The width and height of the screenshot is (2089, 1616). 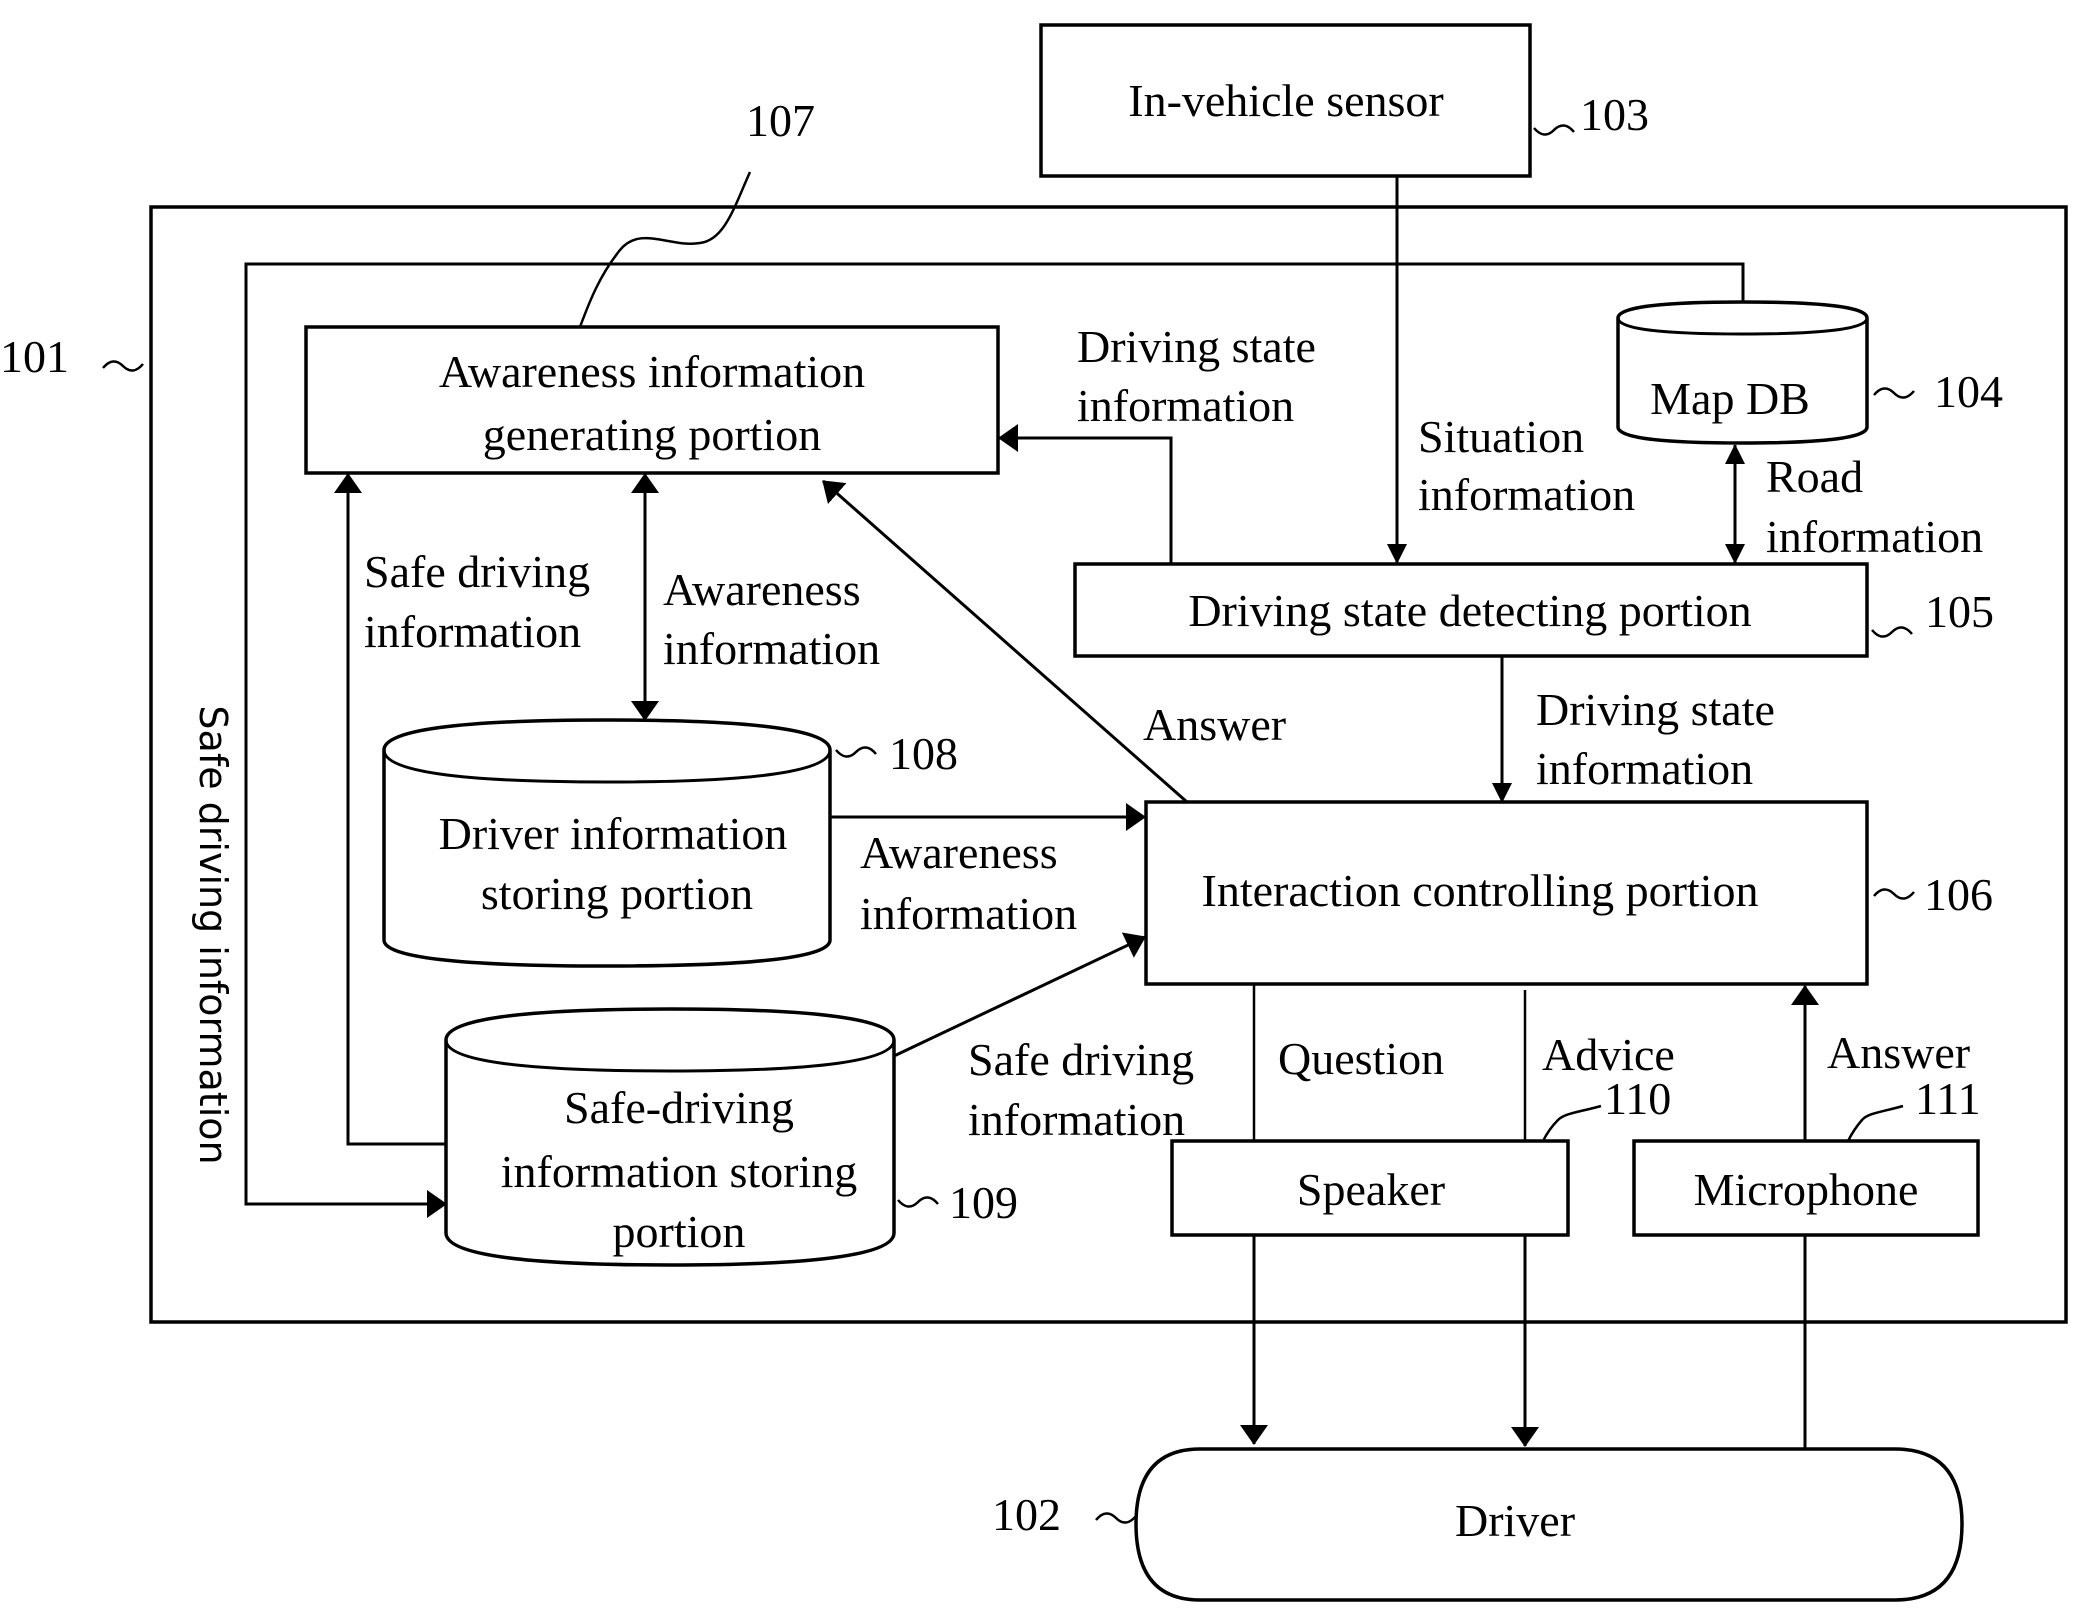 I want to click on awareness-generating-label-1: Awareness information, so click(x=652, y=371).